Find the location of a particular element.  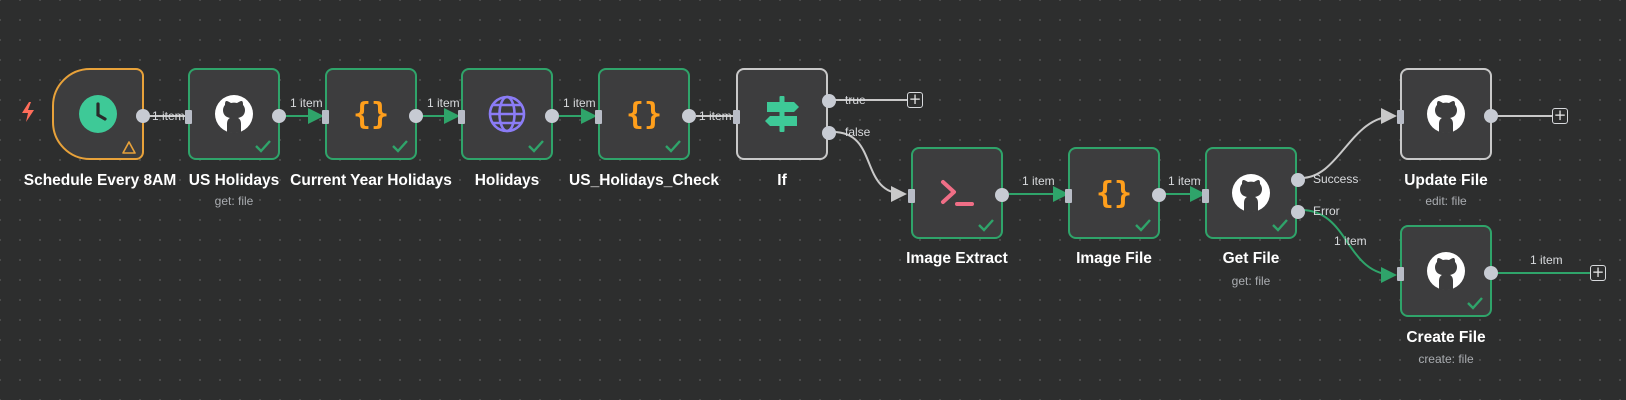

error-branch-label: Error is located at coordinates (1326, 211).